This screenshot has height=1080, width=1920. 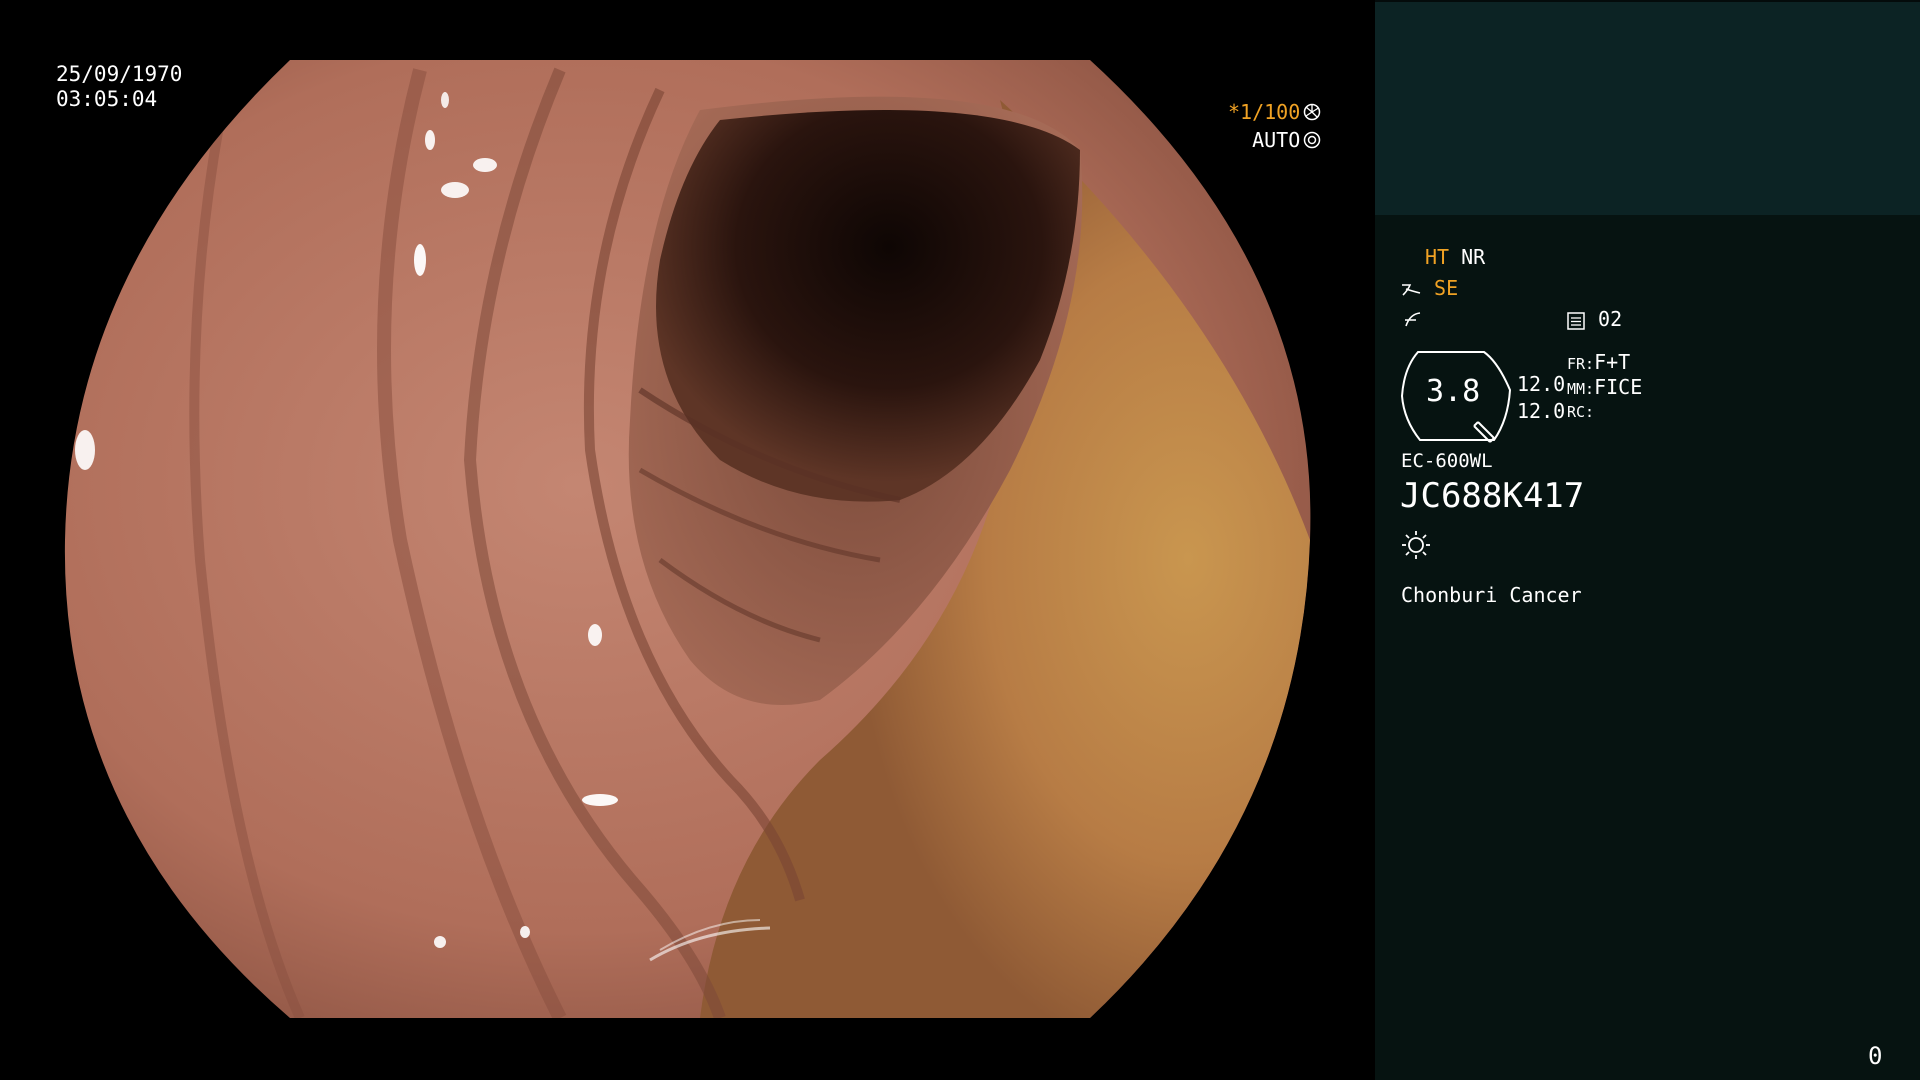 I want to click on se-row: SE, so click(x=1429, y=288).